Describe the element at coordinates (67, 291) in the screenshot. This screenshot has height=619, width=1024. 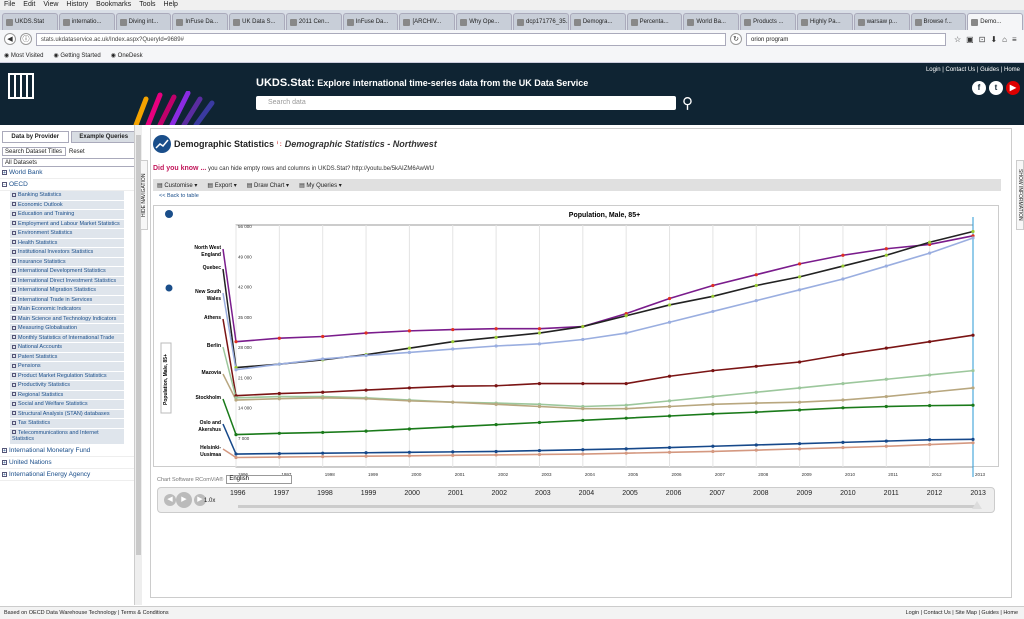
I see `dataset-item: International Migration Statistics` at that location.